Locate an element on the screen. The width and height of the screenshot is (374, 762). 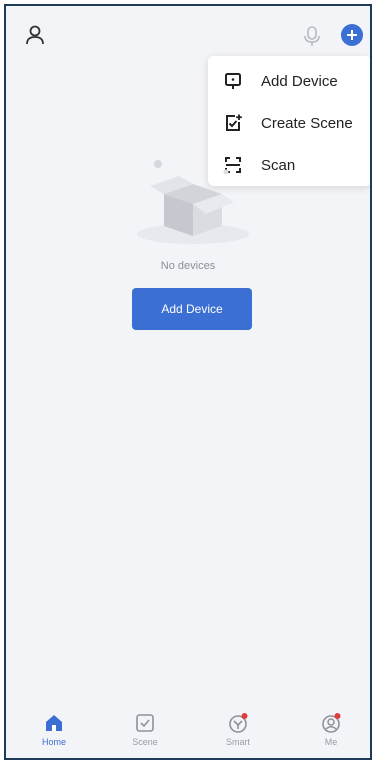
add-device-button: Add Device is located at coordinates (192, 309).